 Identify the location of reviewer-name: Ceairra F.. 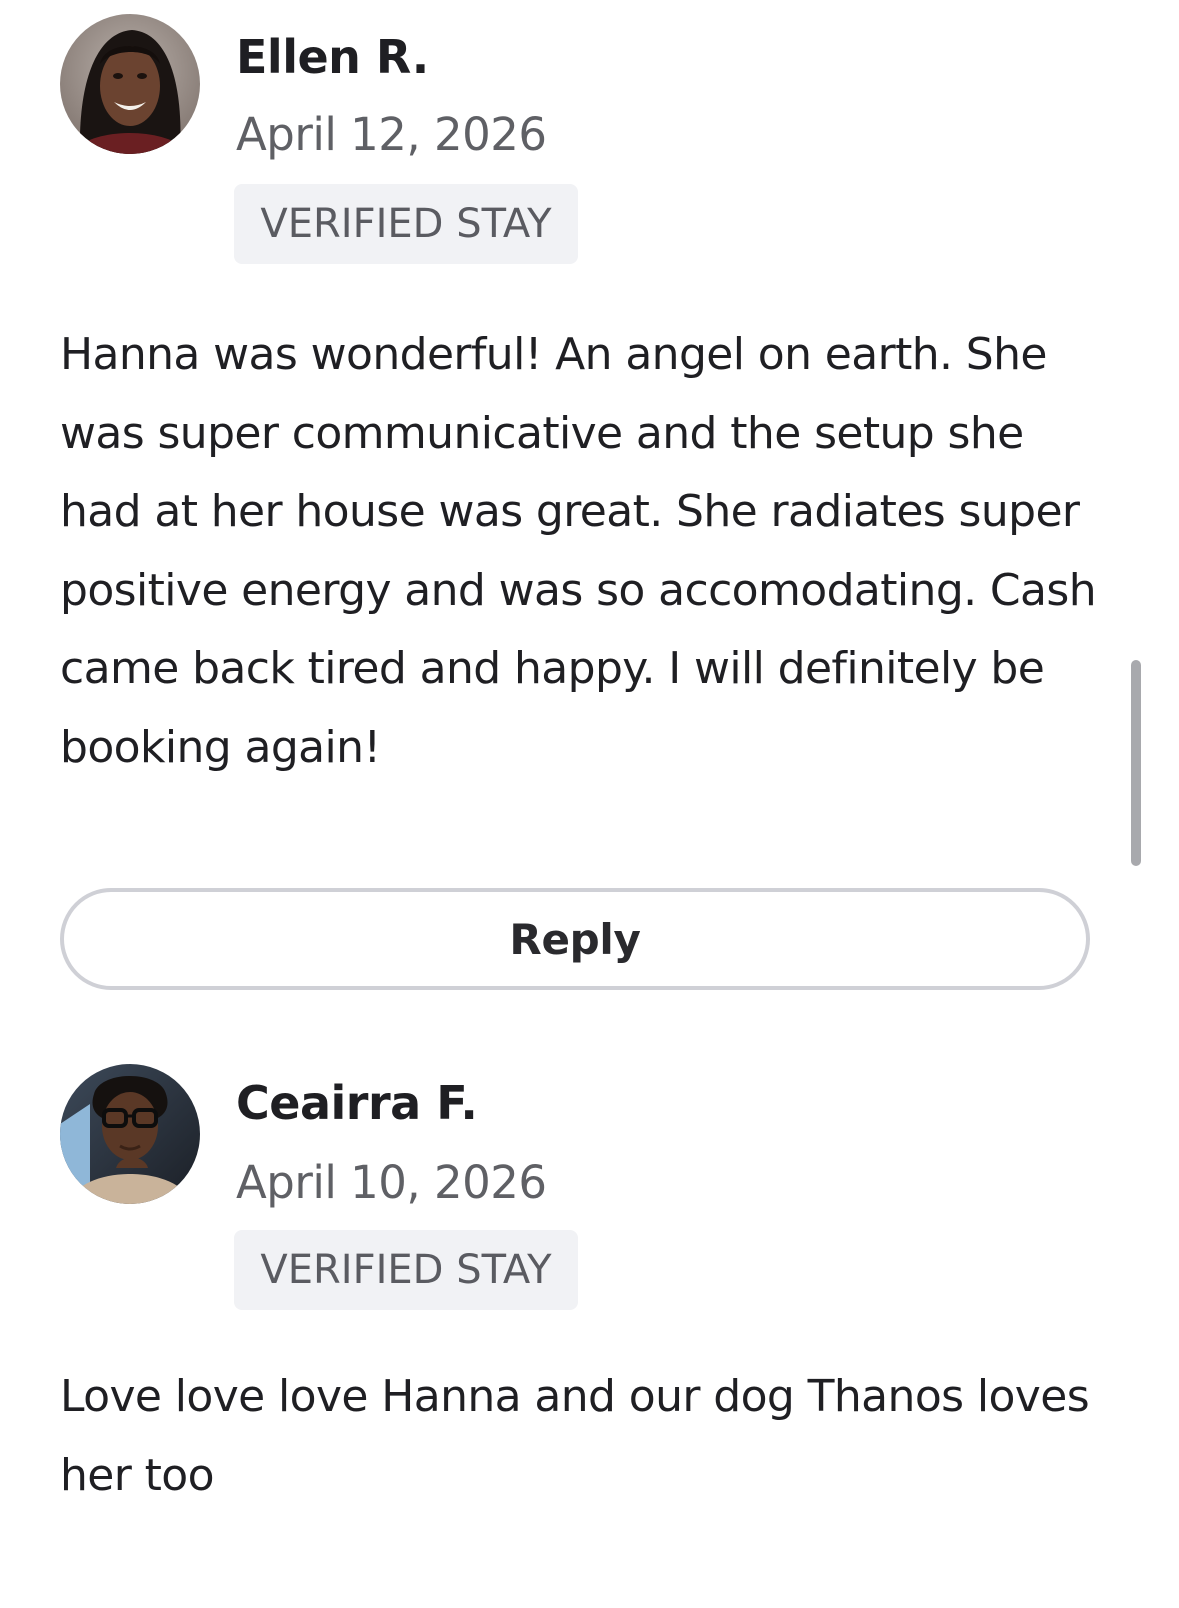
(357, 1103).